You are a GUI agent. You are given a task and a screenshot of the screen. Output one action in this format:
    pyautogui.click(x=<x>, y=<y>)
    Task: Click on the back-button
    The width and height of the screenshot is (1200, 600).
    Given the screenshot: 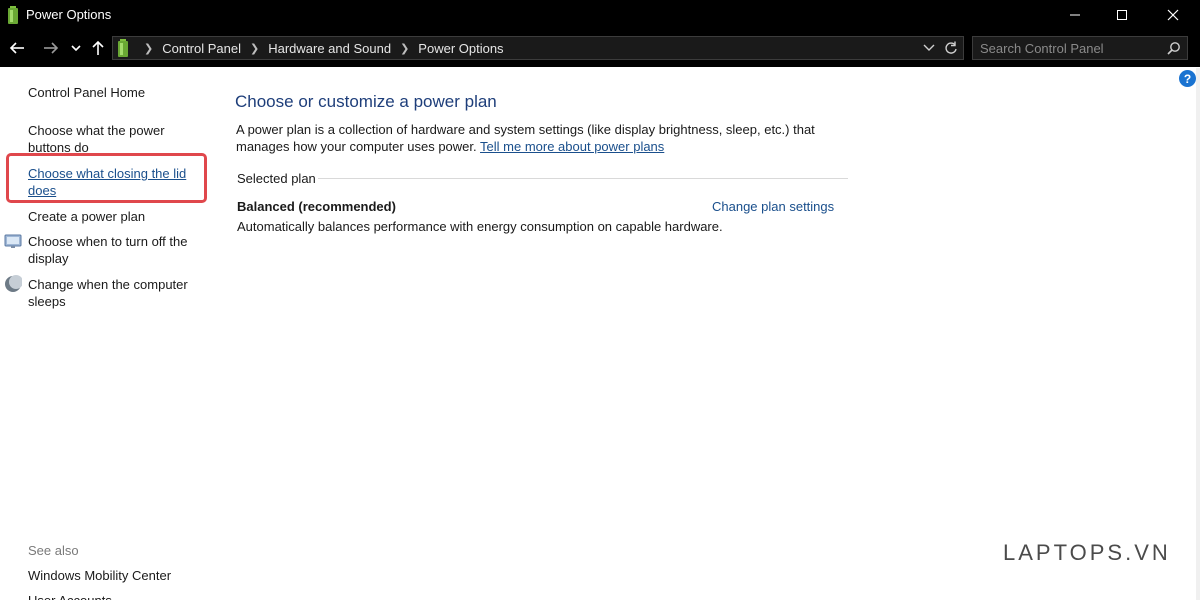 What is the action you would take?
    pyautogui.click(x=17, y=48)
    